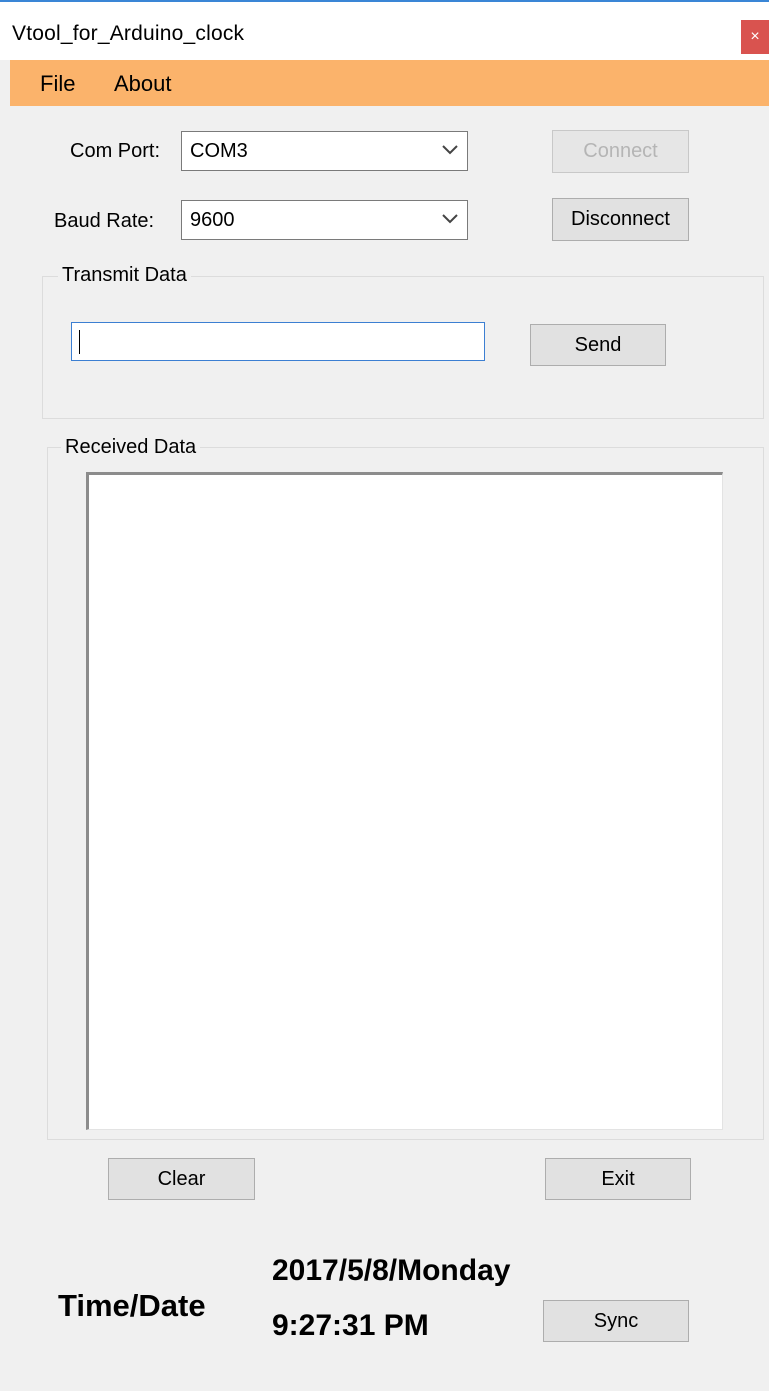  Describe the element at coordinates (350, 1325) in the screenshot. I see `time-value: 9:27:31 PM` at that location.